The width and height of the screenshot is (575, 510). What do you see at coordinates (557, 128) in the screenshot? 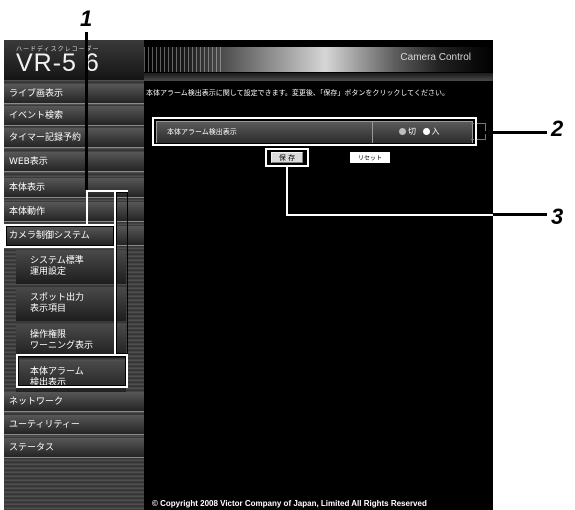
I see `callout-number-2: 2` at bounding box center [557, 128].